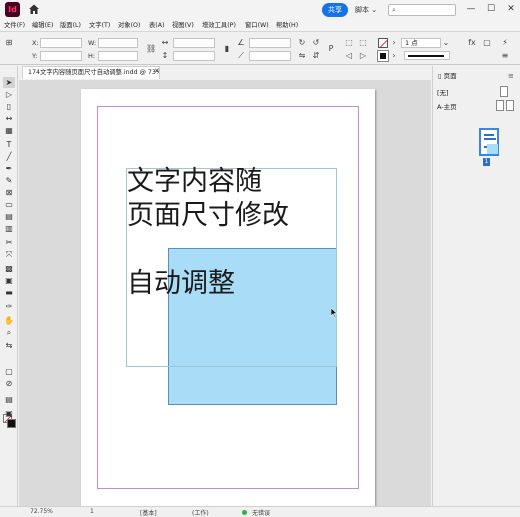 This screenshot has height=517, width=520. What do you see at coordinates (9, 413) in the screenshot?
I see `view-mode-icon: ▣` at bounding box center [9, 413].